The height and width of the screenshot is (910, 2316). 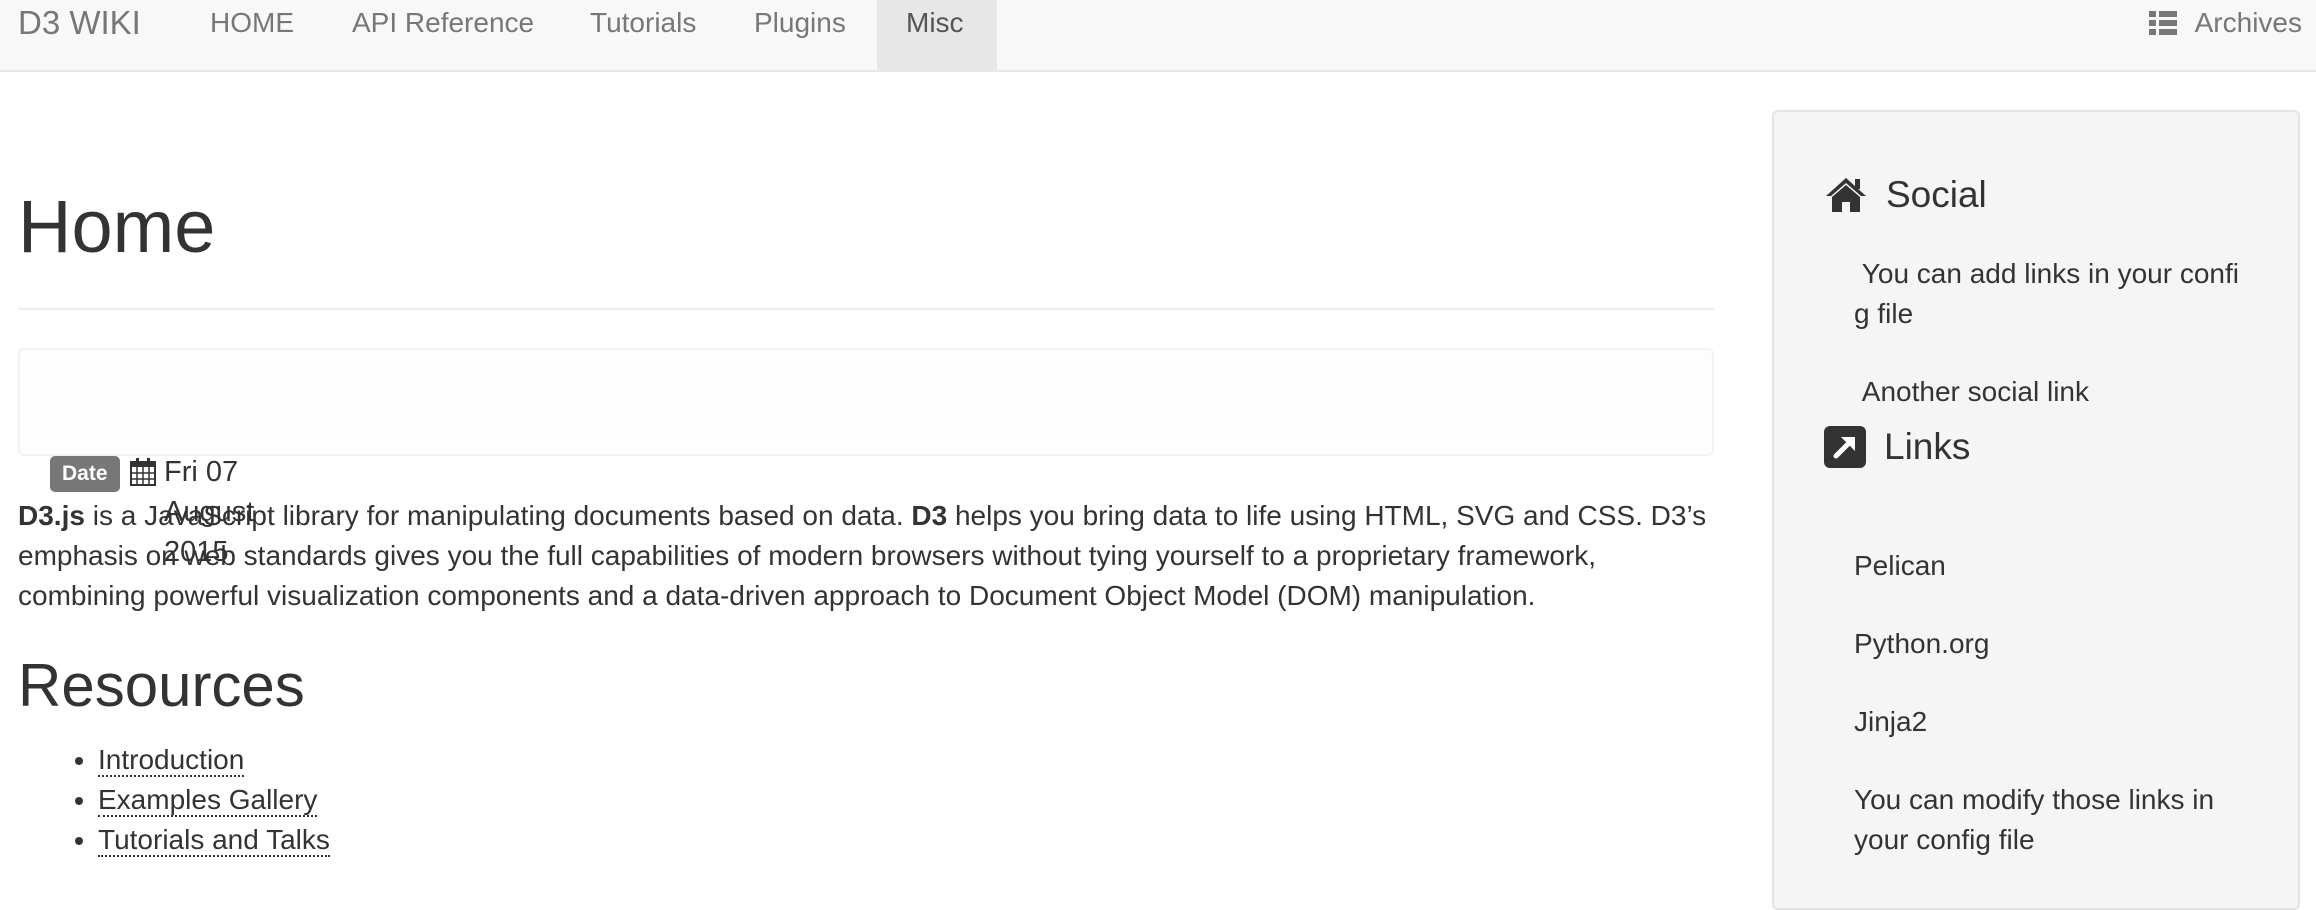 I want to click on sidebar-link-jinja2: Jinja2, so click(x=2049, y=722).